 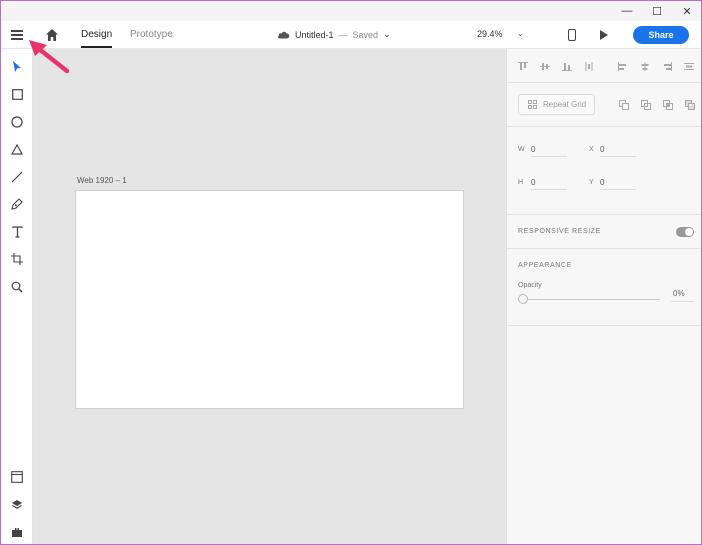 I want to click on play-icon, so click(x=604, y=35).